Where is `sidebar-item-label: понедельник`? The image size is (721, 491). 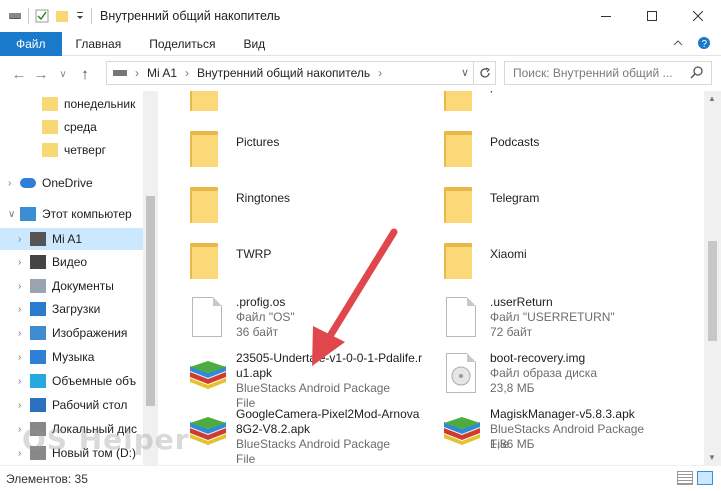
sidebar-item-label: понедельник is located at coordinates (100, 104).